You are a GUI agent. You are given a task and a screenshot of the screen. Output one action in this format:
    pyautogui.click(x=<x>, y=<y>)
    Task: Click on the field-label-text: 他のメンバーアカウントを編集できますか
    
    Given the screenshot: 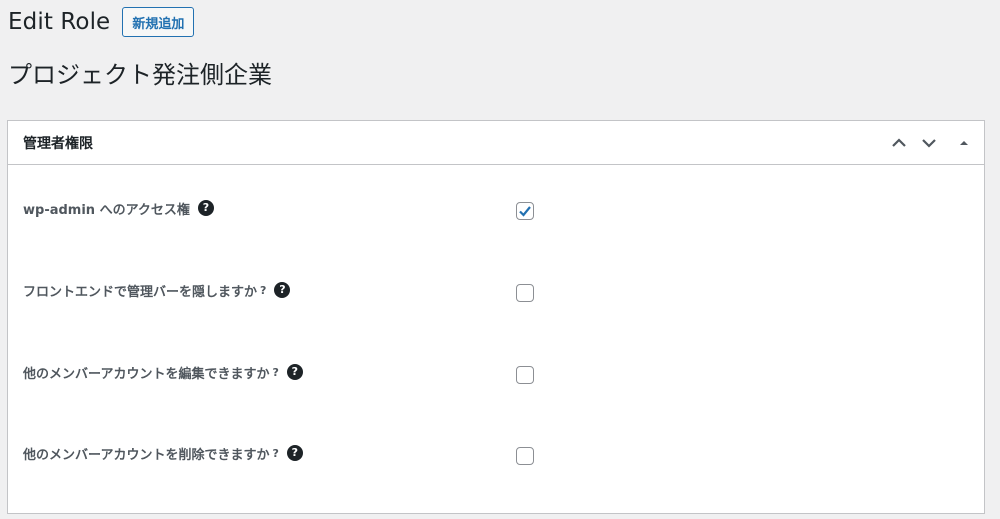 What is the action you would take?
    pyautogui.click(x=146, y=374)
    